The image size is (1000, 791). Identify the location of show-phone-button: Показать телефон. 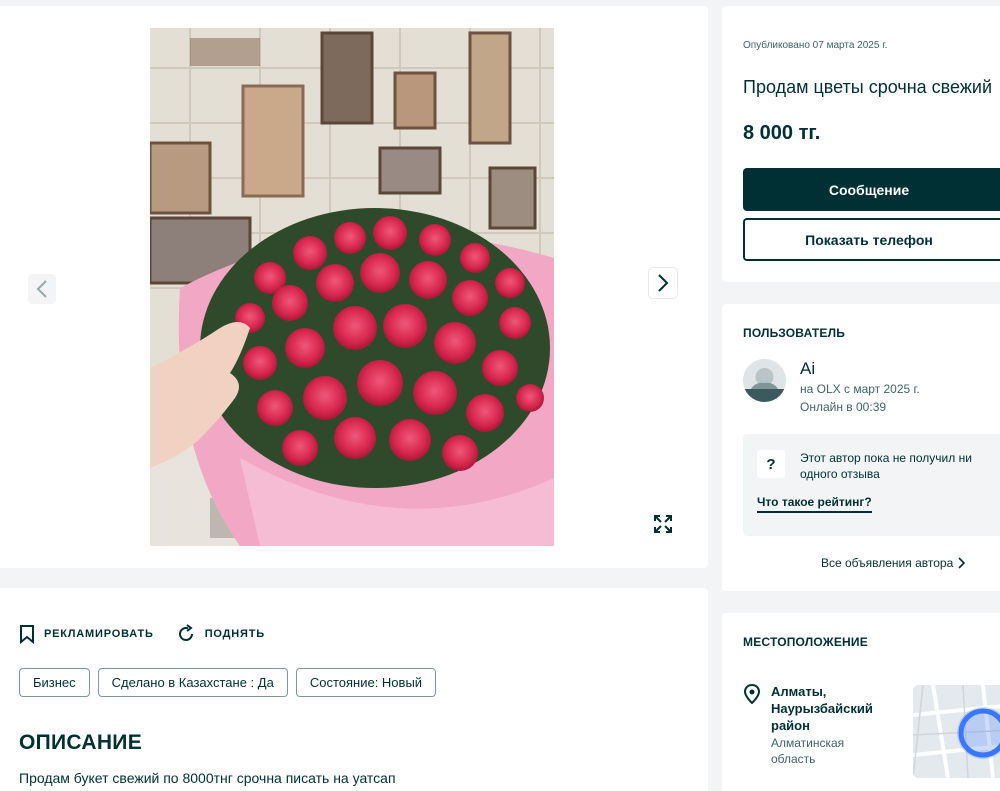
(871, 239).